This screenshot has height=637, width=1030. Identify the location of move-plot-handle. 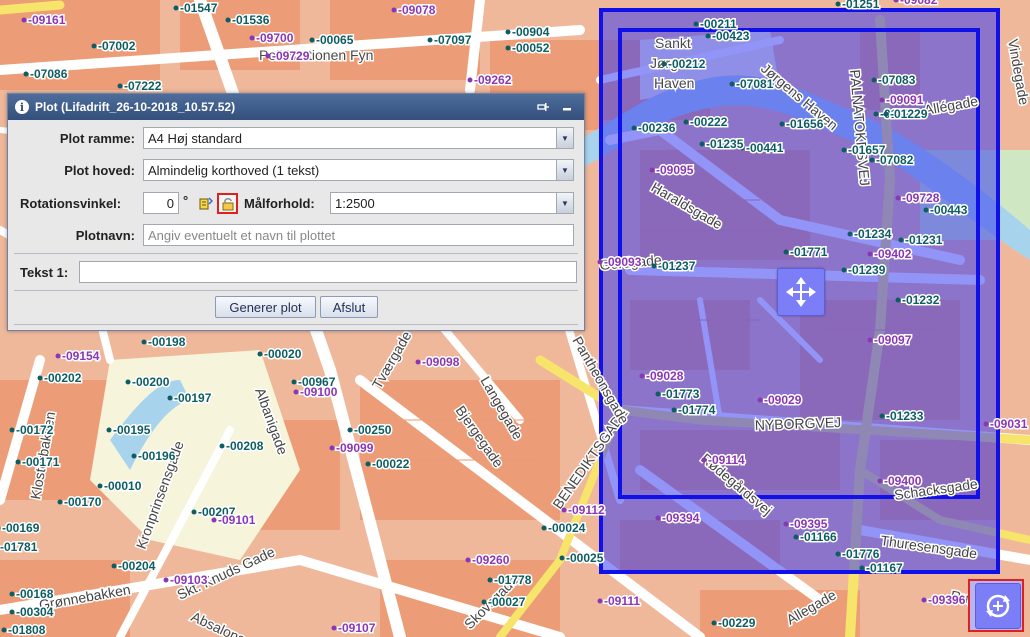
(801, 292).